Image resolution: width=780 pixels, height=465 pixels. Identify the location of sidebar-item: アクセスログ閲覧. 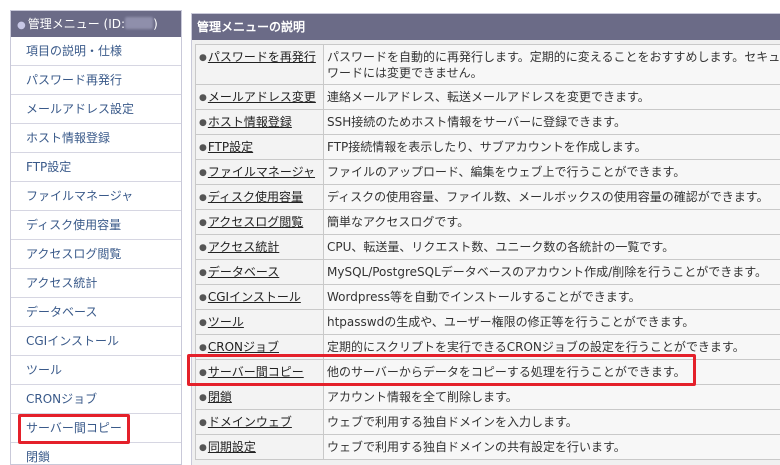
(96, 254).